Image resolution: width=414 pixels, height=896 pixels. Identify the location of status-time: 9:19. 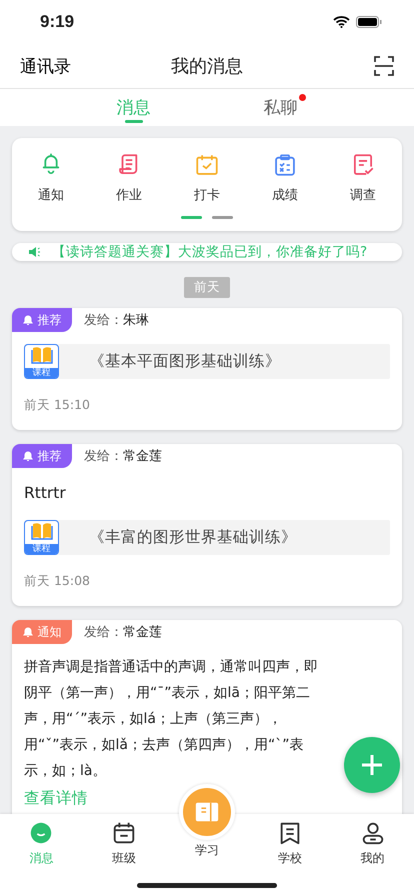
(57, 22).